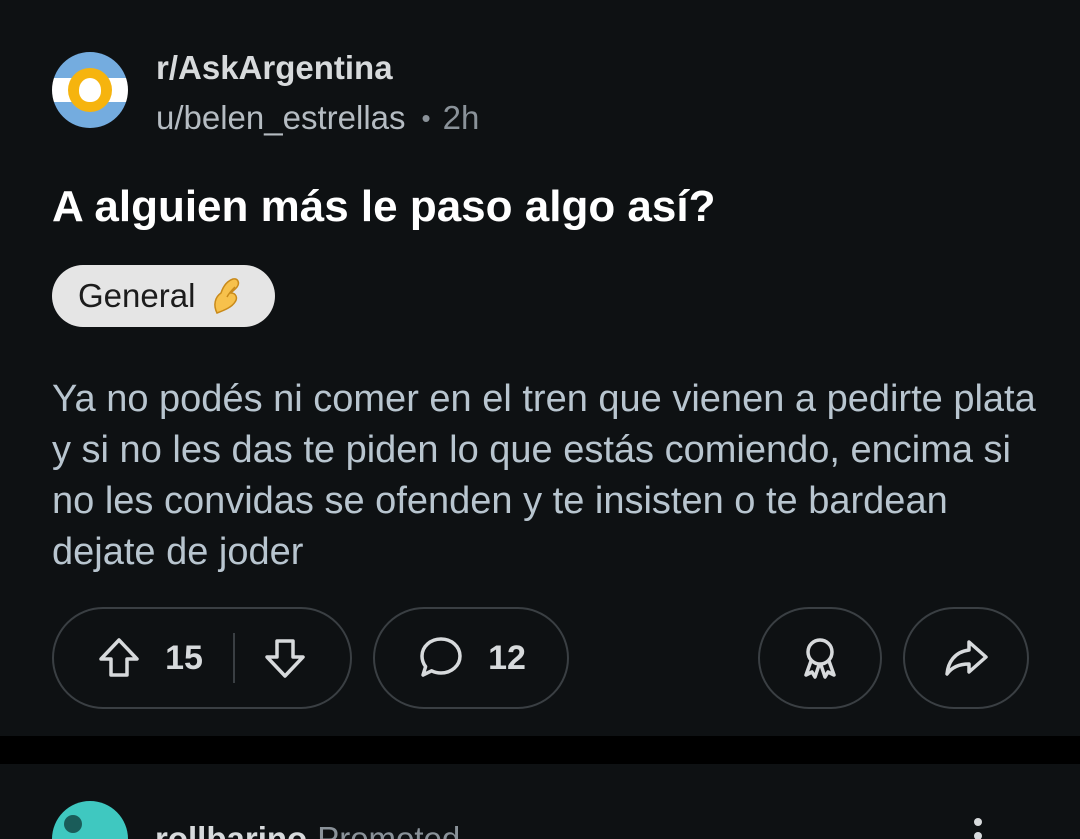 Image resolution: width=1080 pixels, height=839 pixels. I want to click on post-flair: General, so click(164, 296).